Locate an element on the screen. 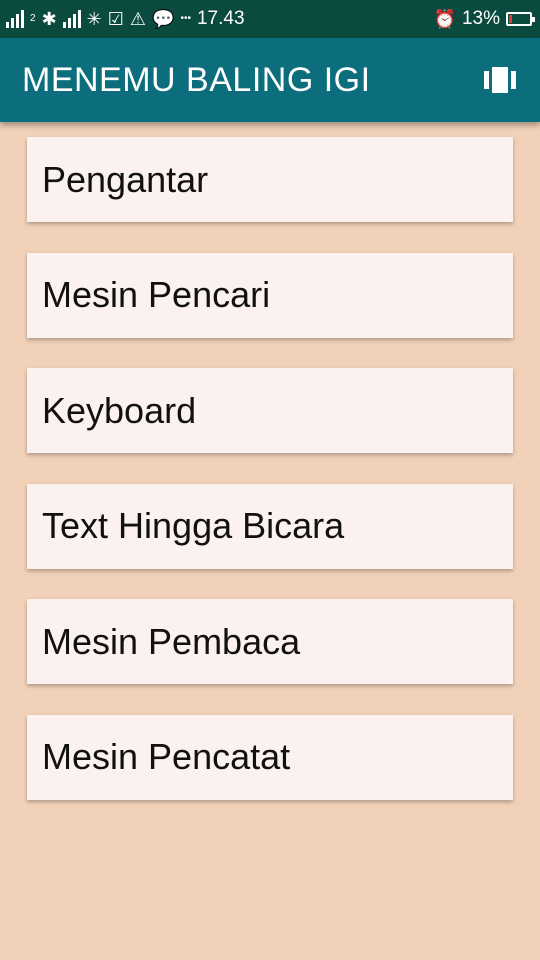 Image resolution: width=540 pixels, height=960 pixels. carousel-right-bar is located at coordinates (513, 80).